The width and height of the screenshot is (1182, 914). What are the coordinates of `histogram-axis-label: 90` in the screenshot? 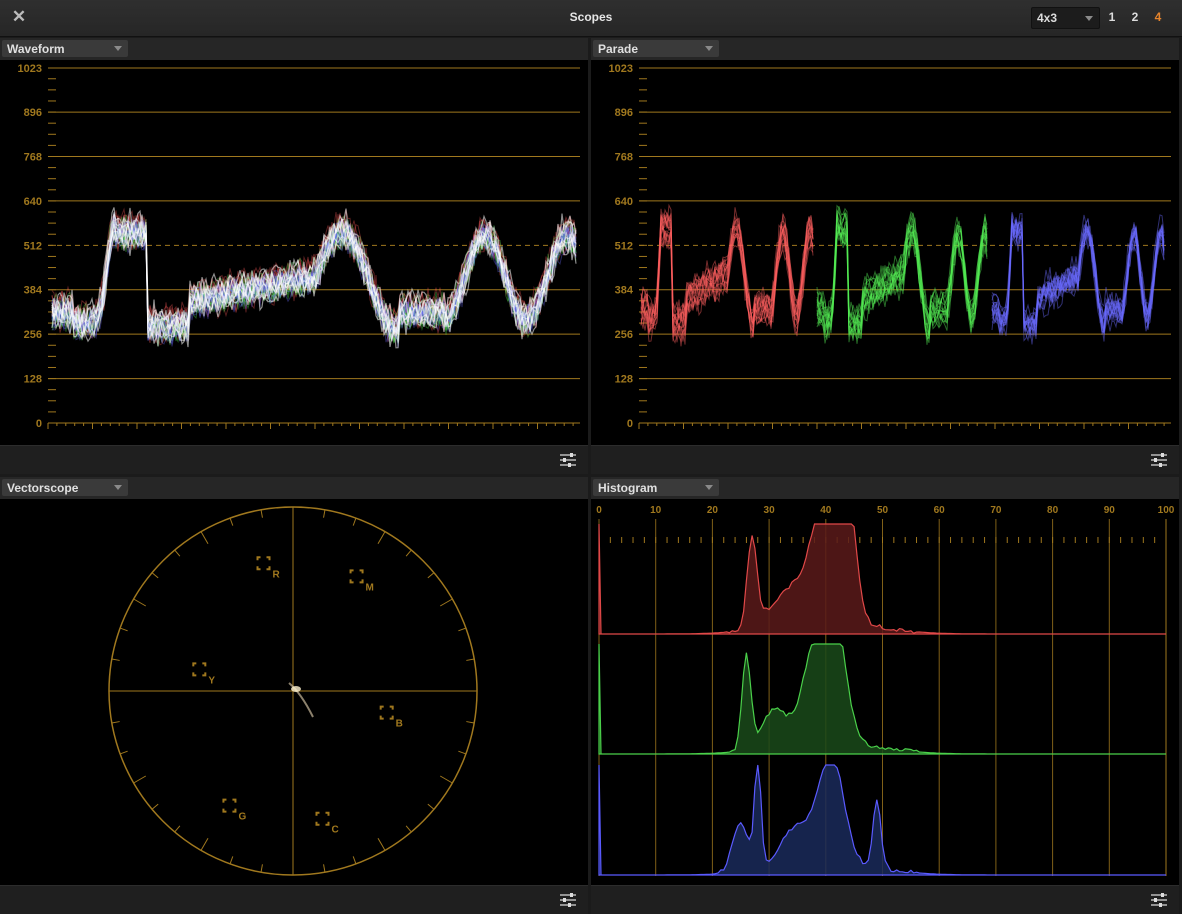 It's located at (1110, 510).